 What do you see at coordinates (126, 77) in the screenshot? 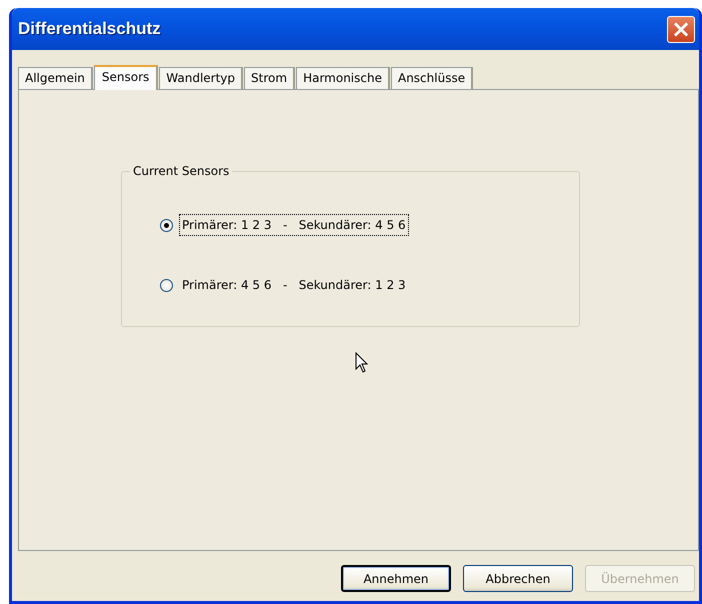
I see `tab: Sensors` at bounding box center [126, 77].